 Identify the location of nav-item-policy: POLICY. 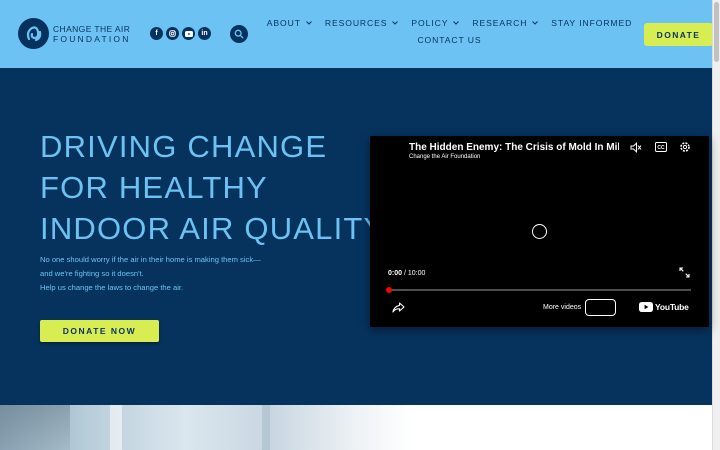
(435, 22).